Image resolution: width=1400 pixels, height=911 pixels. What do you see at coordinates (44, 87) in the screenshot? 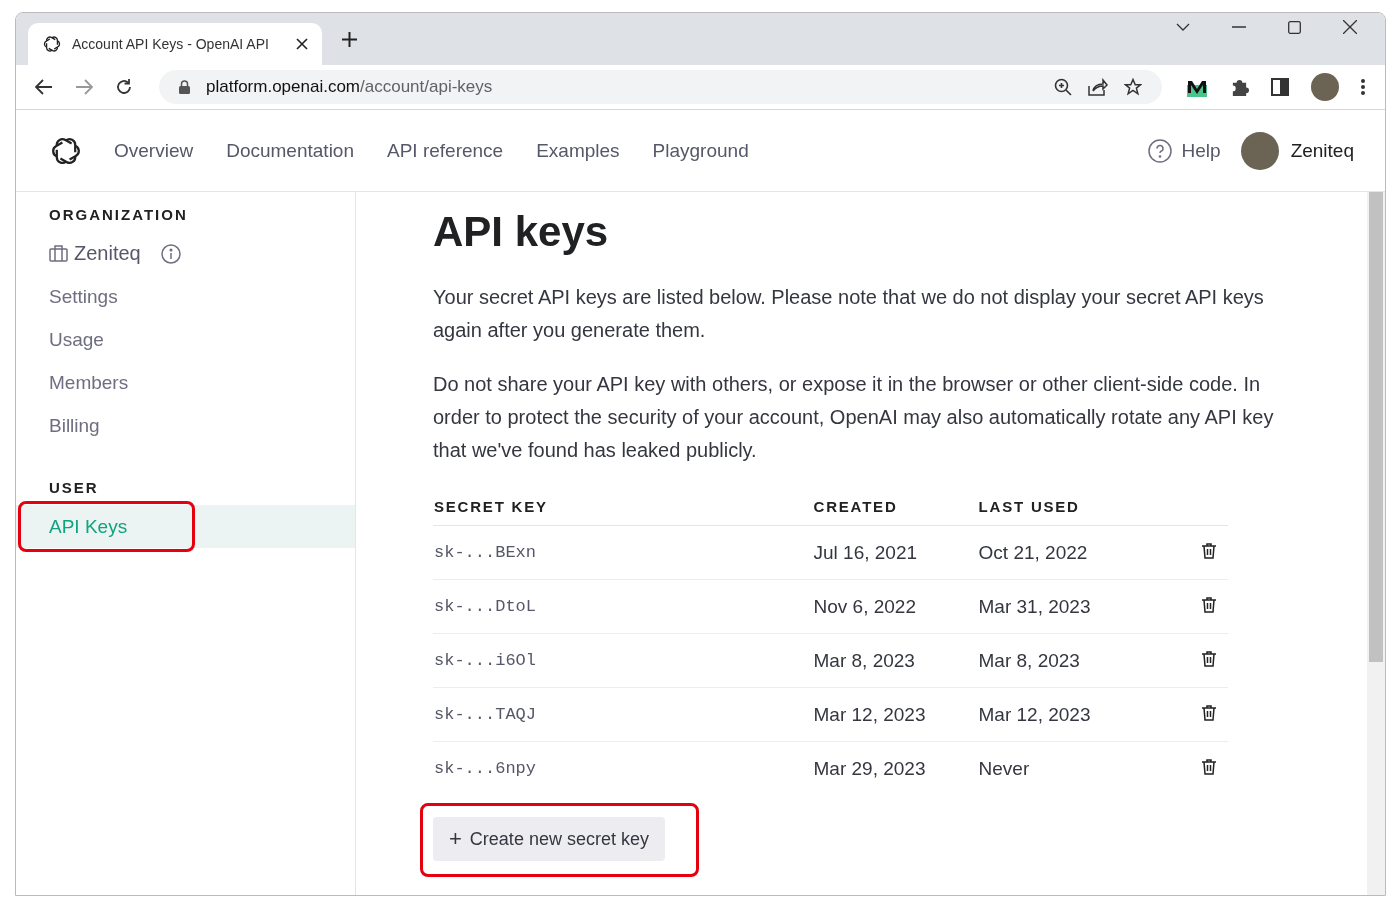
I see `back-arrow-icon` at bounding box center [44, 87].